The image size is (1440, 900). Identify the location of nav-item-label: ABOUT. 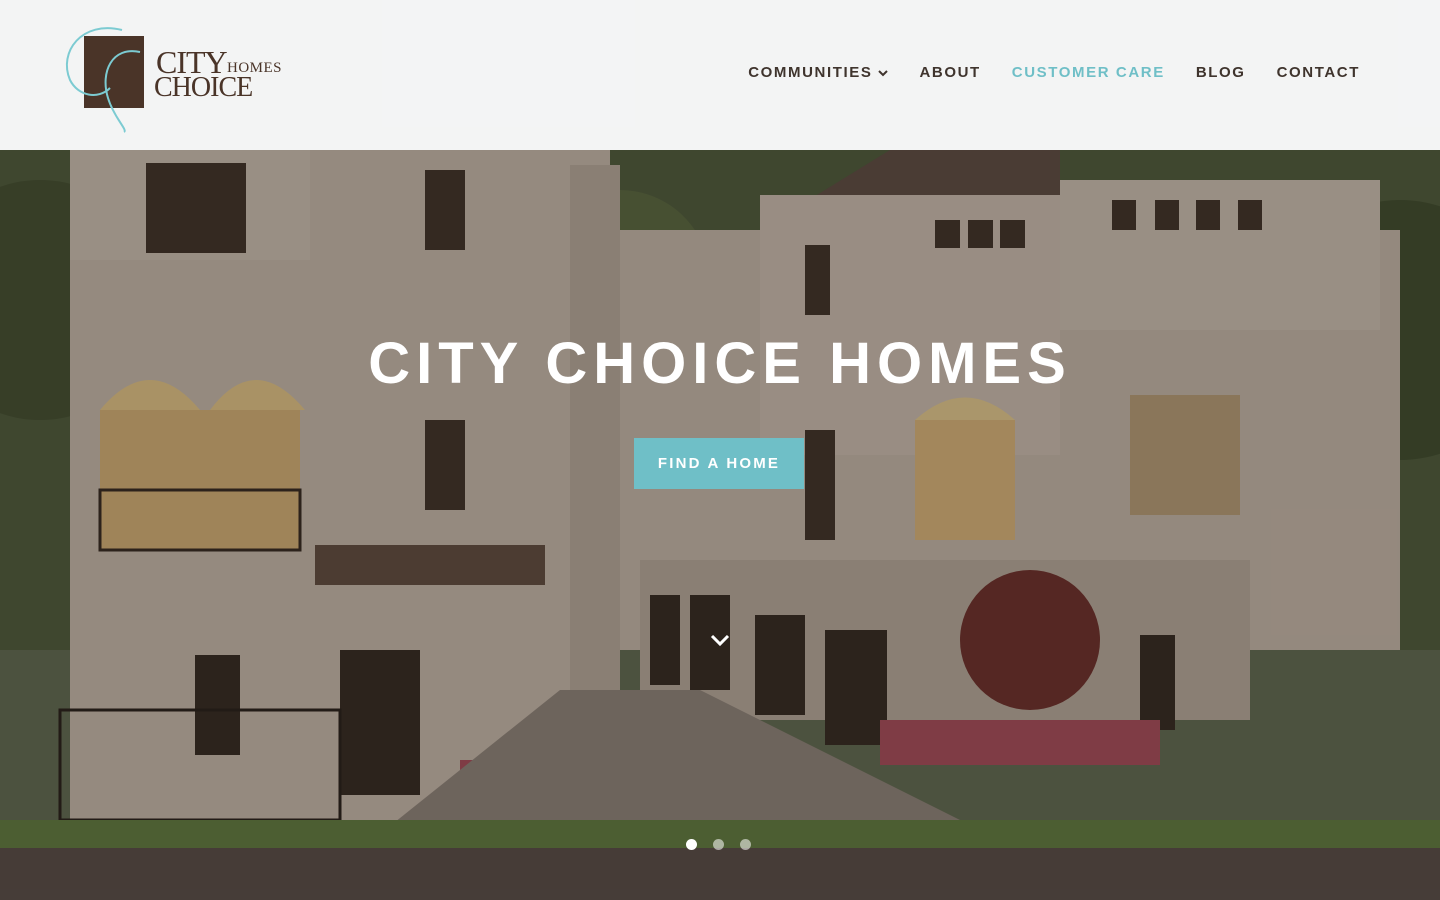
(950, 72).